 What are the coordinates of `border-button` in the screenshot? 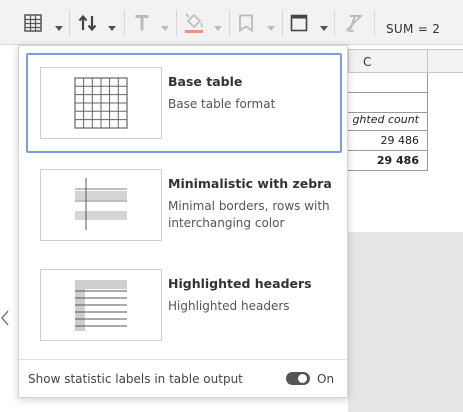 It's located at (299, 22).